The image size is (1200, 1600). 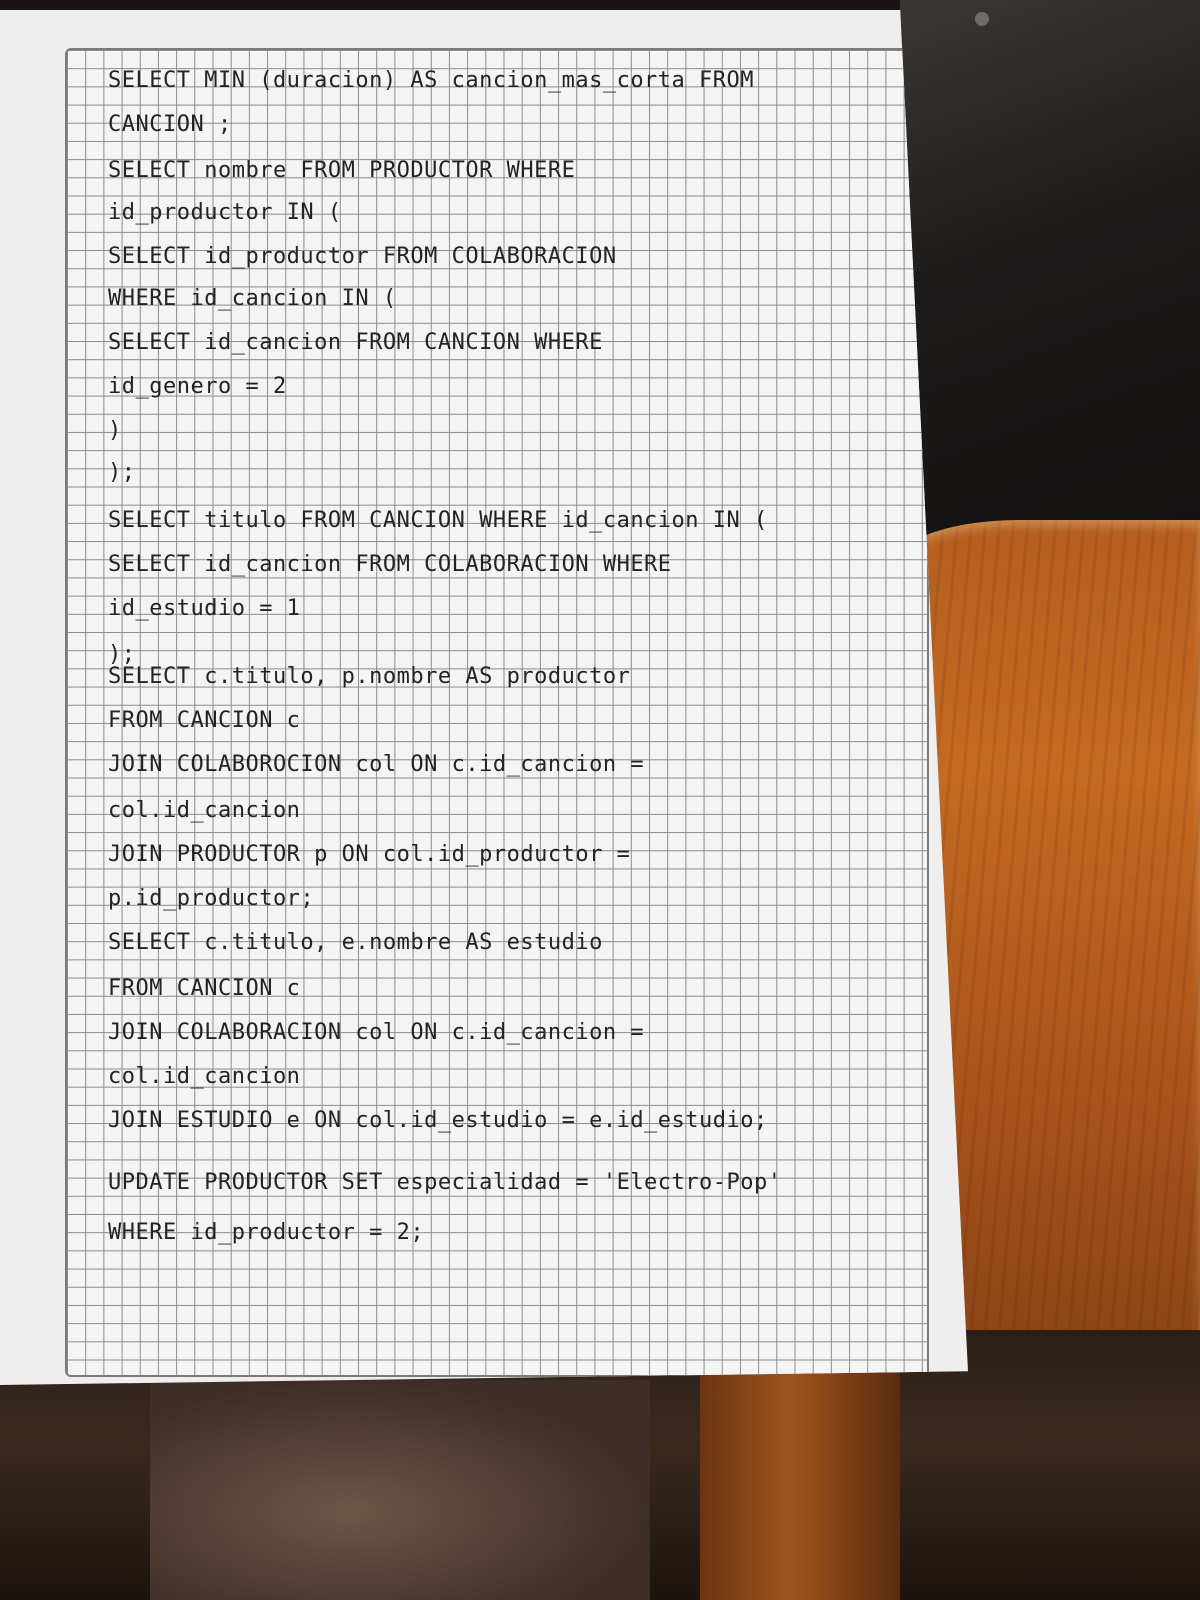 I want to click on note-line: WHERE id_productor = 2;, so click(x=266, y=1232).